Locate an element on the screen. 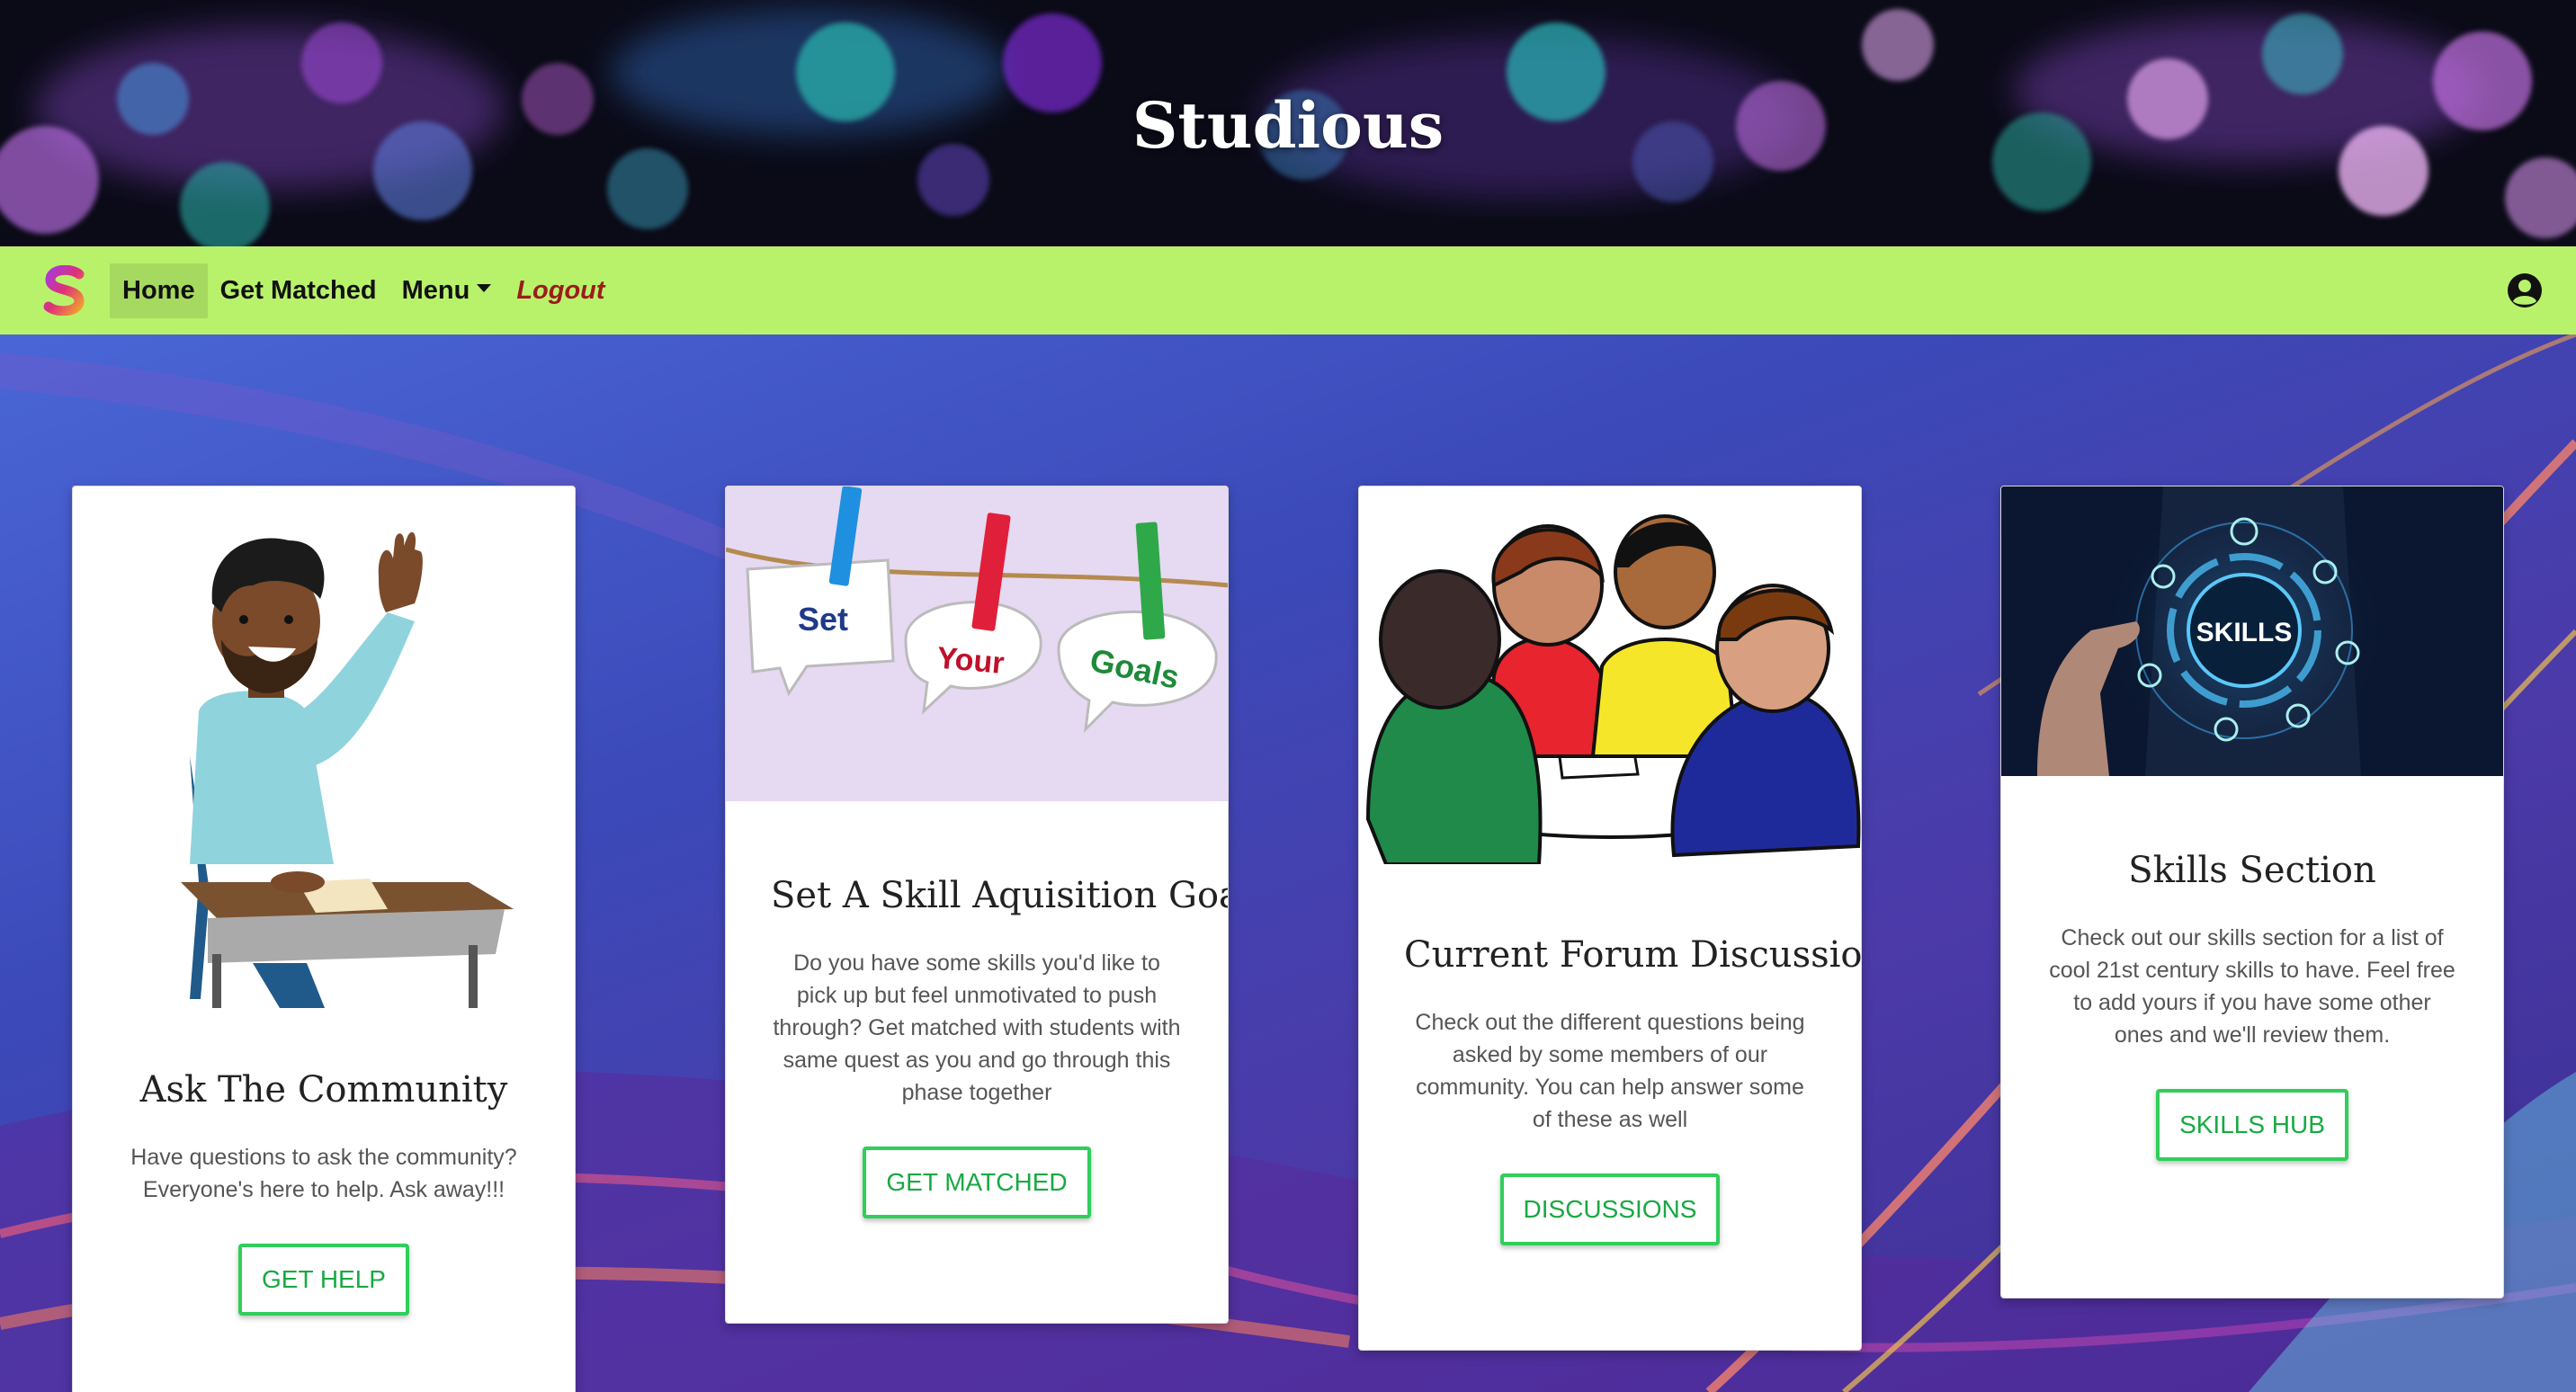 The width and height of the screenshot is (2576, 1392). navbar: Home Get Matched Menu Logout is located at coordinates (1288, 290).